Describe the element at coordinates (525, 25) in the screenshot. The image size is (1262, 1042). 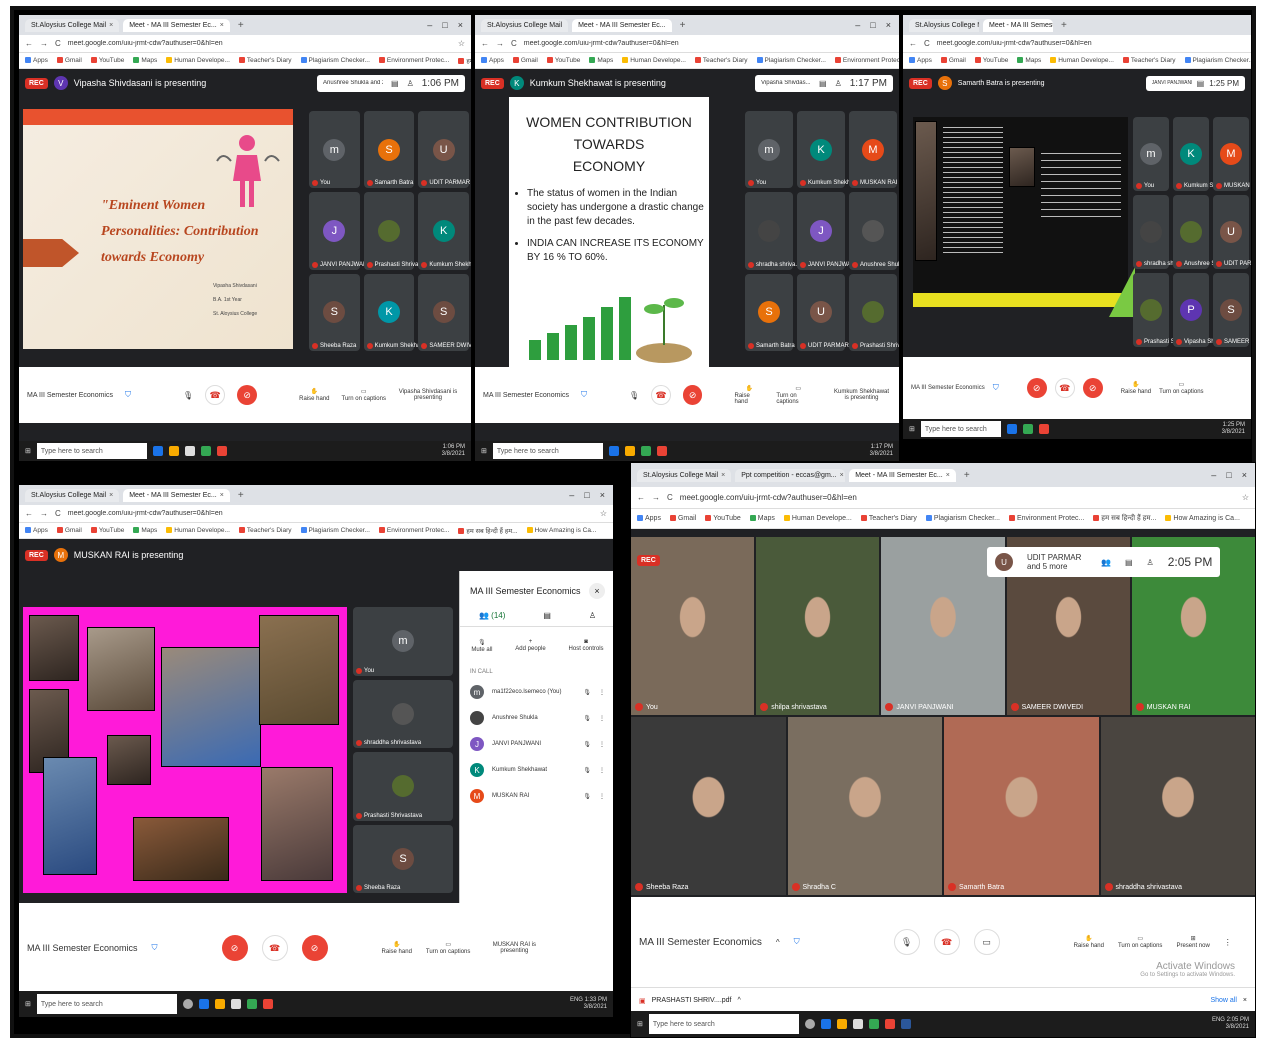
I see `tab-college-mail: St.Aloysius College Mail` at that location.